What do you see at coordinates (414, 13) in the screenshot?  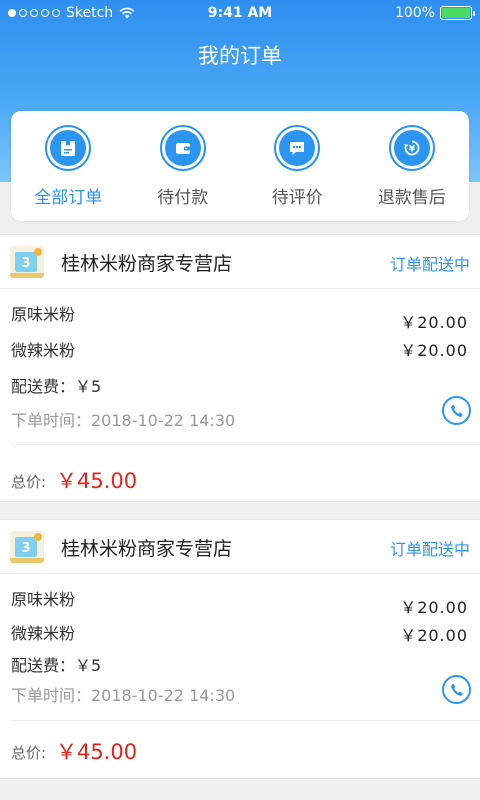 I see `battery-percent: 100%` at bounding box center [414, 13].